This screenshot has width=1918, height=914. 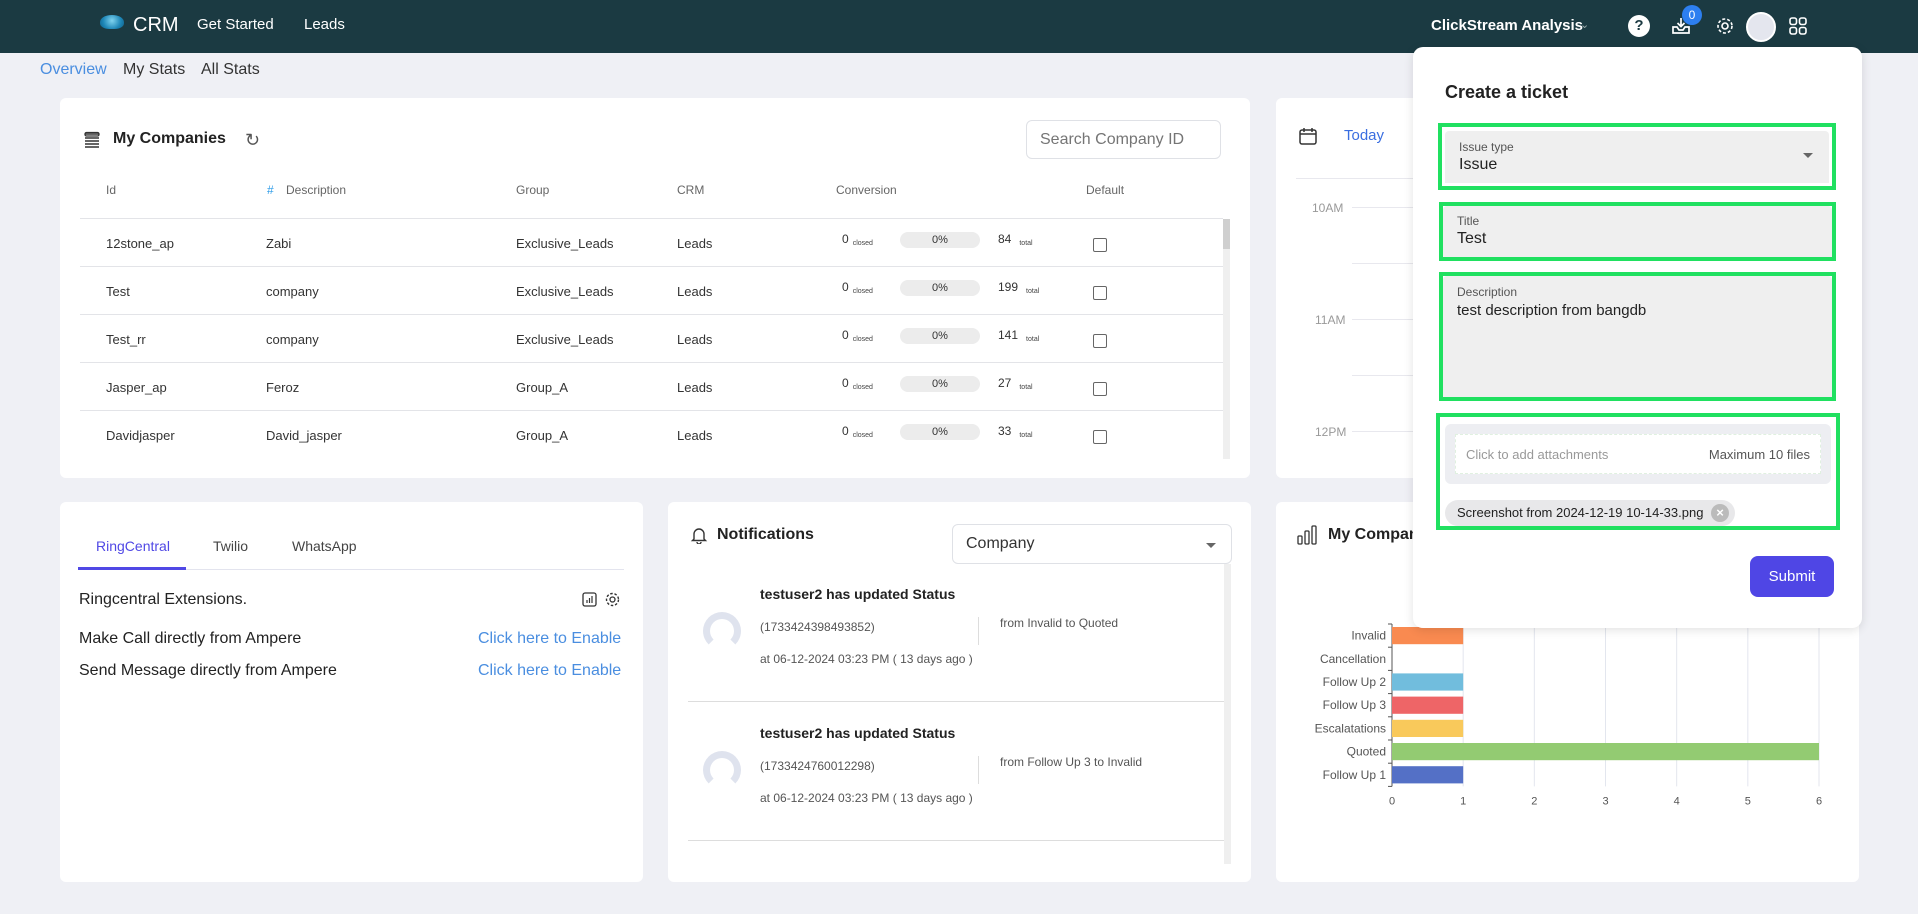 I want to click on gear-icon, so click(x=1725, y=26).